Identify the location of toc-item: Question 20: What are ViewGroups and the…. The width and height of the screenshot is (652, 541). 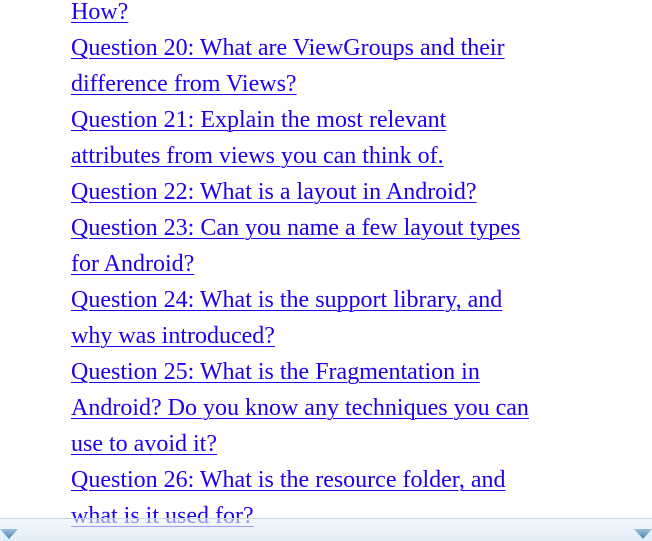
(326, 66).